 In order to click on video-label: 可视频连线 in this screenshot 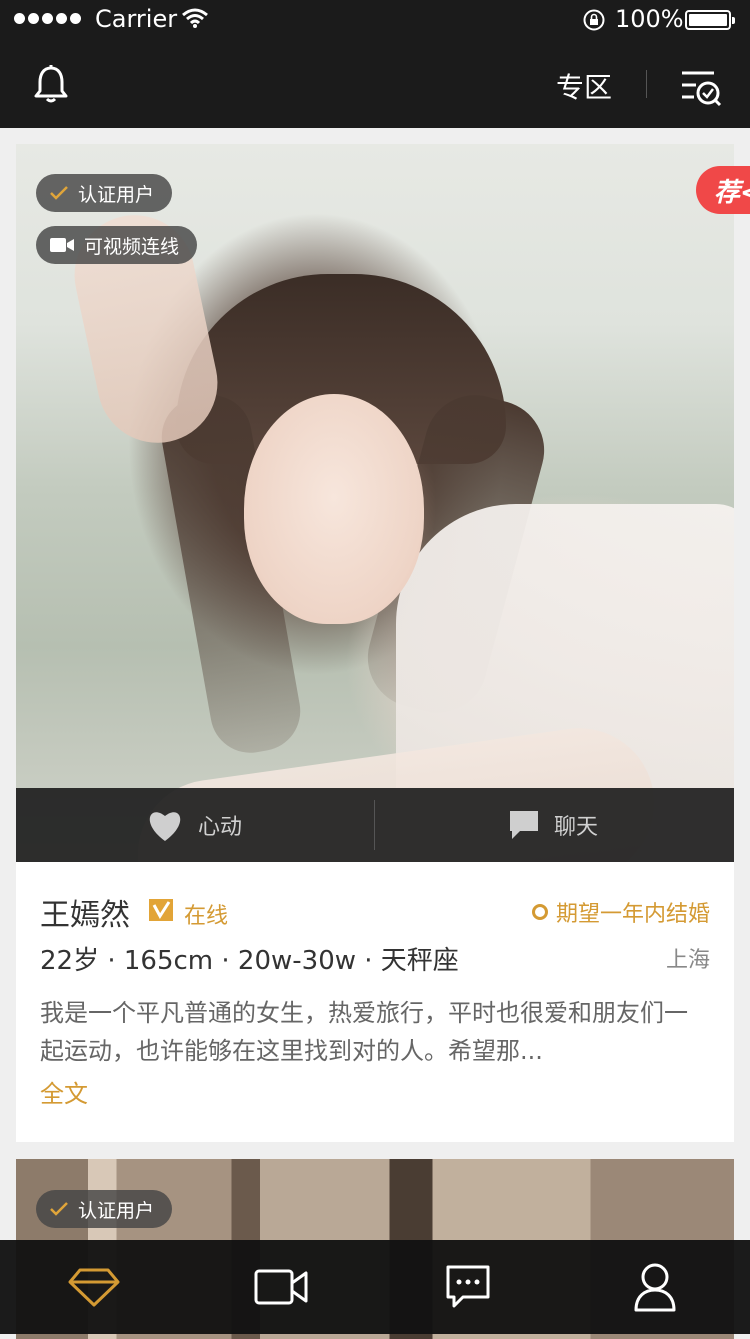, I will do `click(132, 246)`.